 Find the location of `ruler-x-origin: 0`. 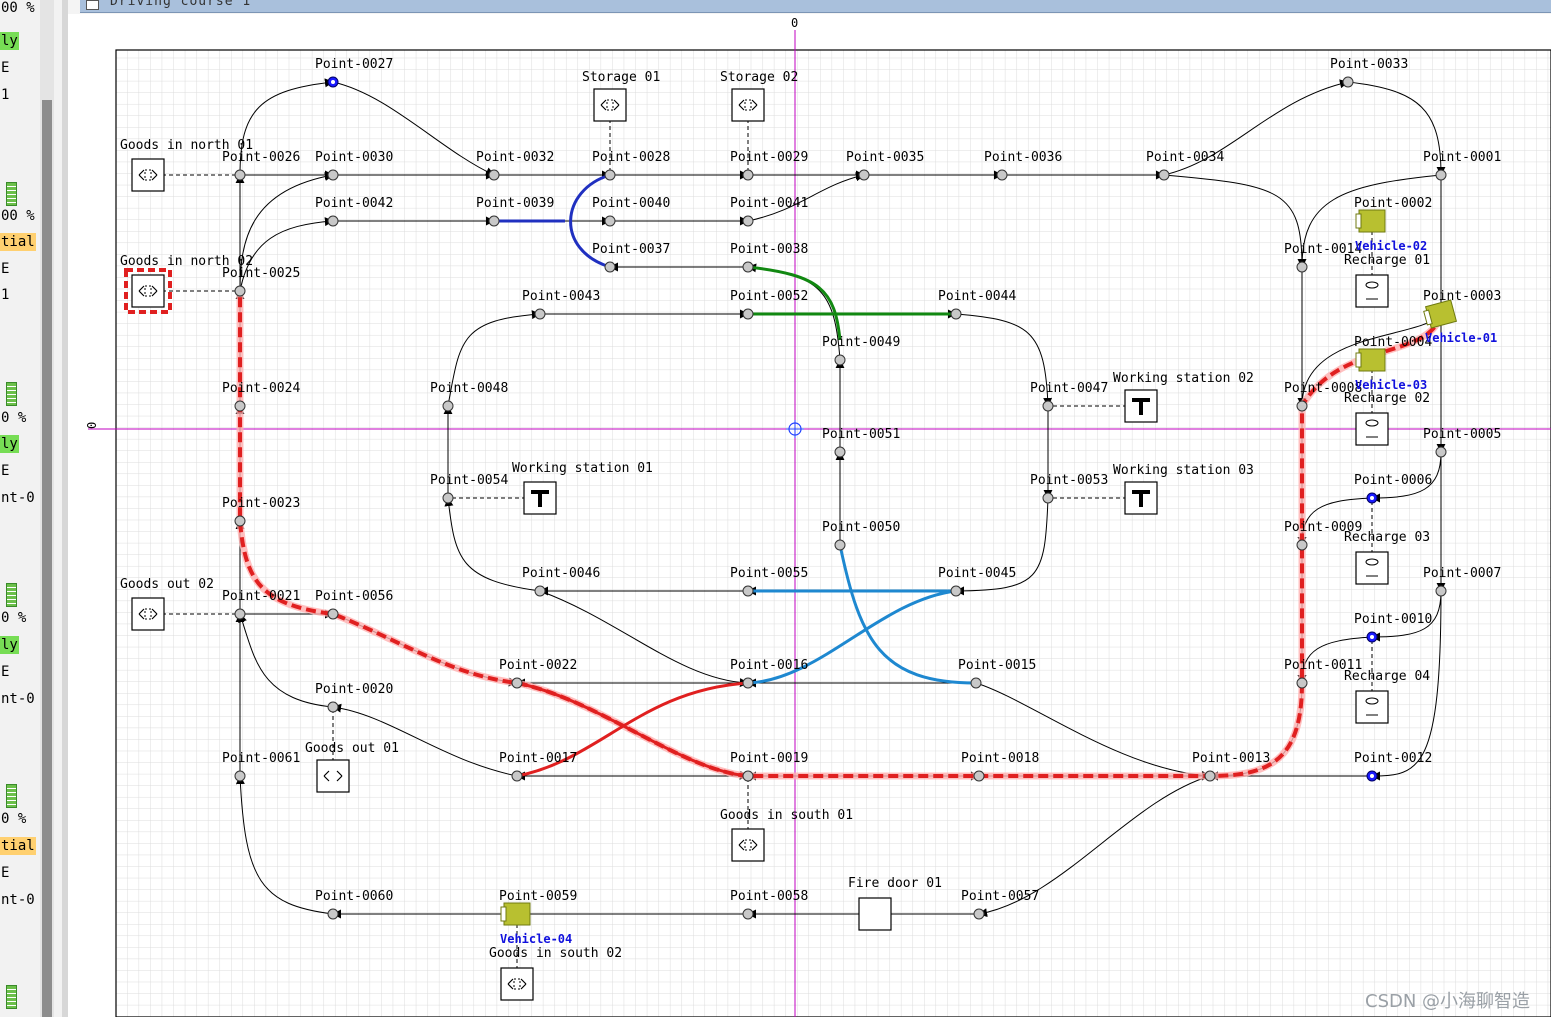

ruler-x-origin: 0 is located at coordinates (794, 23).